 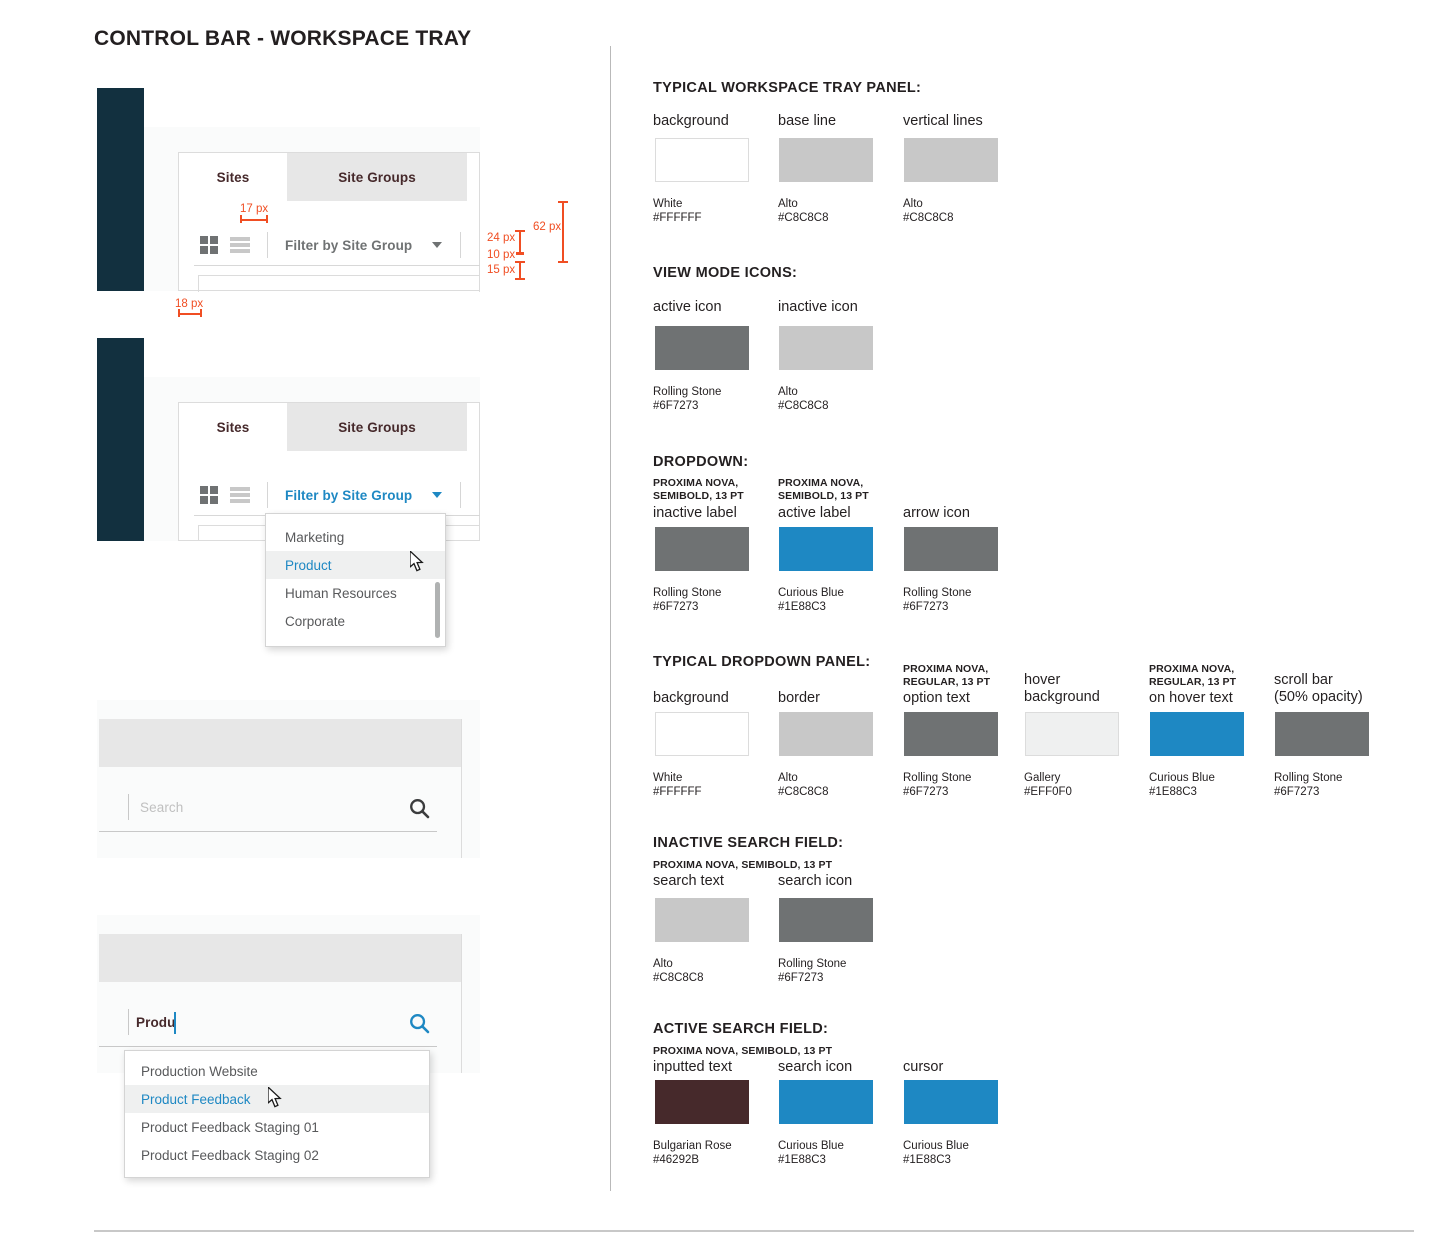 What do you see at coordinates (267, 245) in the screenshot?
I see `control-divider-left` at bounding box center [267, 245].